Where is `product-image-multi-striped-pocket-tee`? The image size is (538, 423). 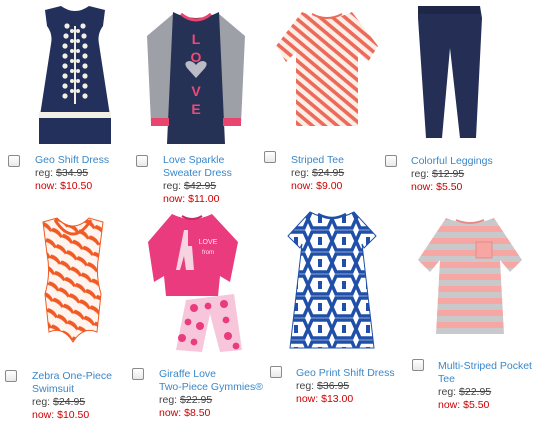
product-image-multi-striped-pocket-tee is located at coordinates (470, 278).